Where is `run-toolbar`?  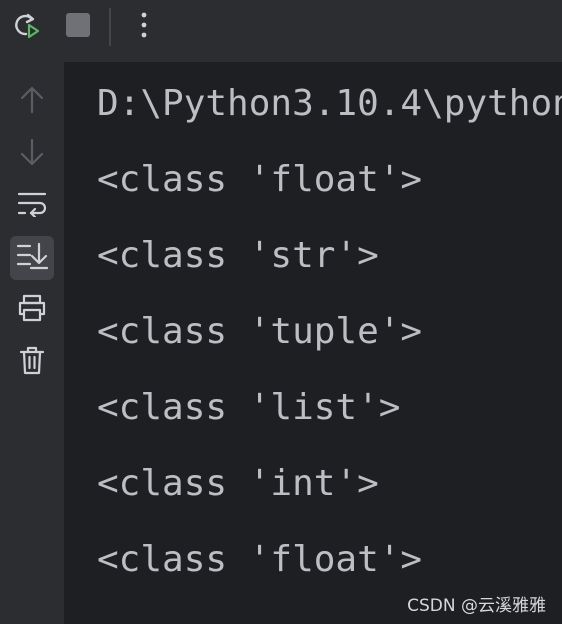 run-toolbar is located at coordinates (281, 31).